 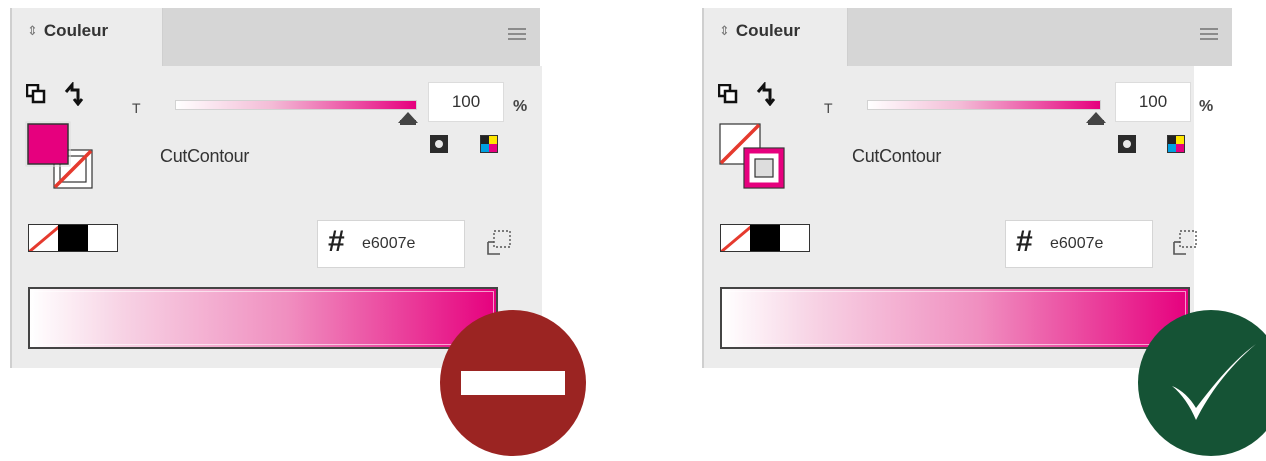 I want to click on fill-swatch, so click(x=48, y=144).